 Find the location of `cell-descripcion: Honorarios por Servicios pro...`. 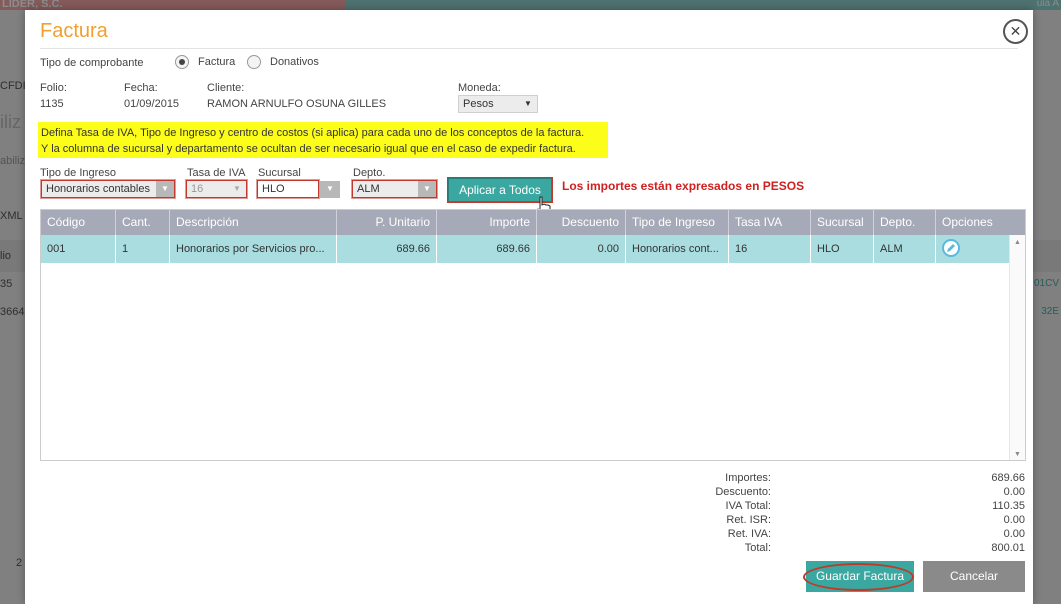

cell-descripcion: Honorarios por Servicios pro... is located at coordinates (253, 249).